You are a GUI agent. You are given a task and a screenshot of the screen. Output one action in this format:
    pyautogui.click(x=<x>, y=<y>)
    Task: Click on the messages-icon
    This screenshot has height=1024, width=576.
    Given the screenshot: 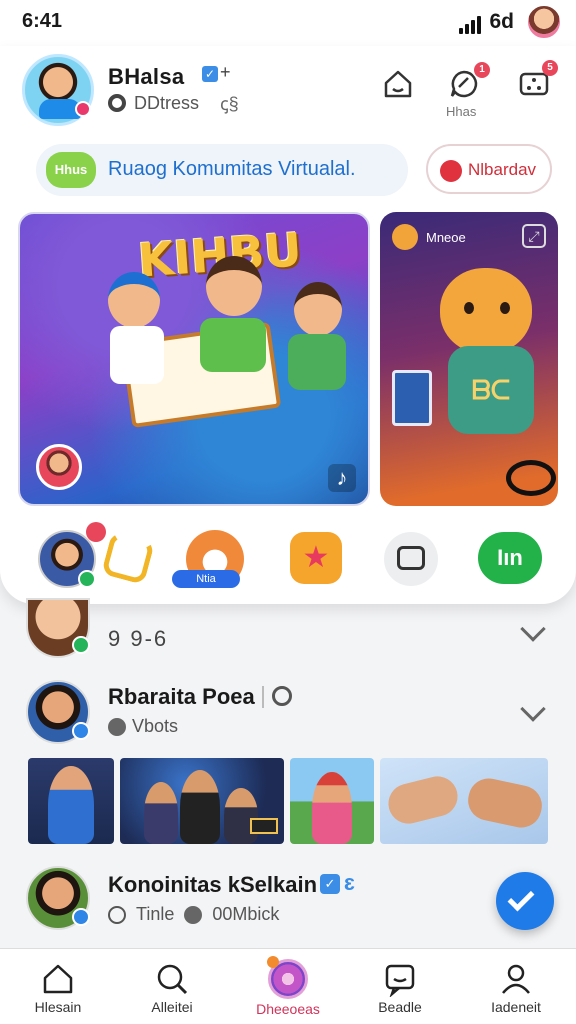 What is the action you would take?
    pyautogui.click(x=400, y=980)
    